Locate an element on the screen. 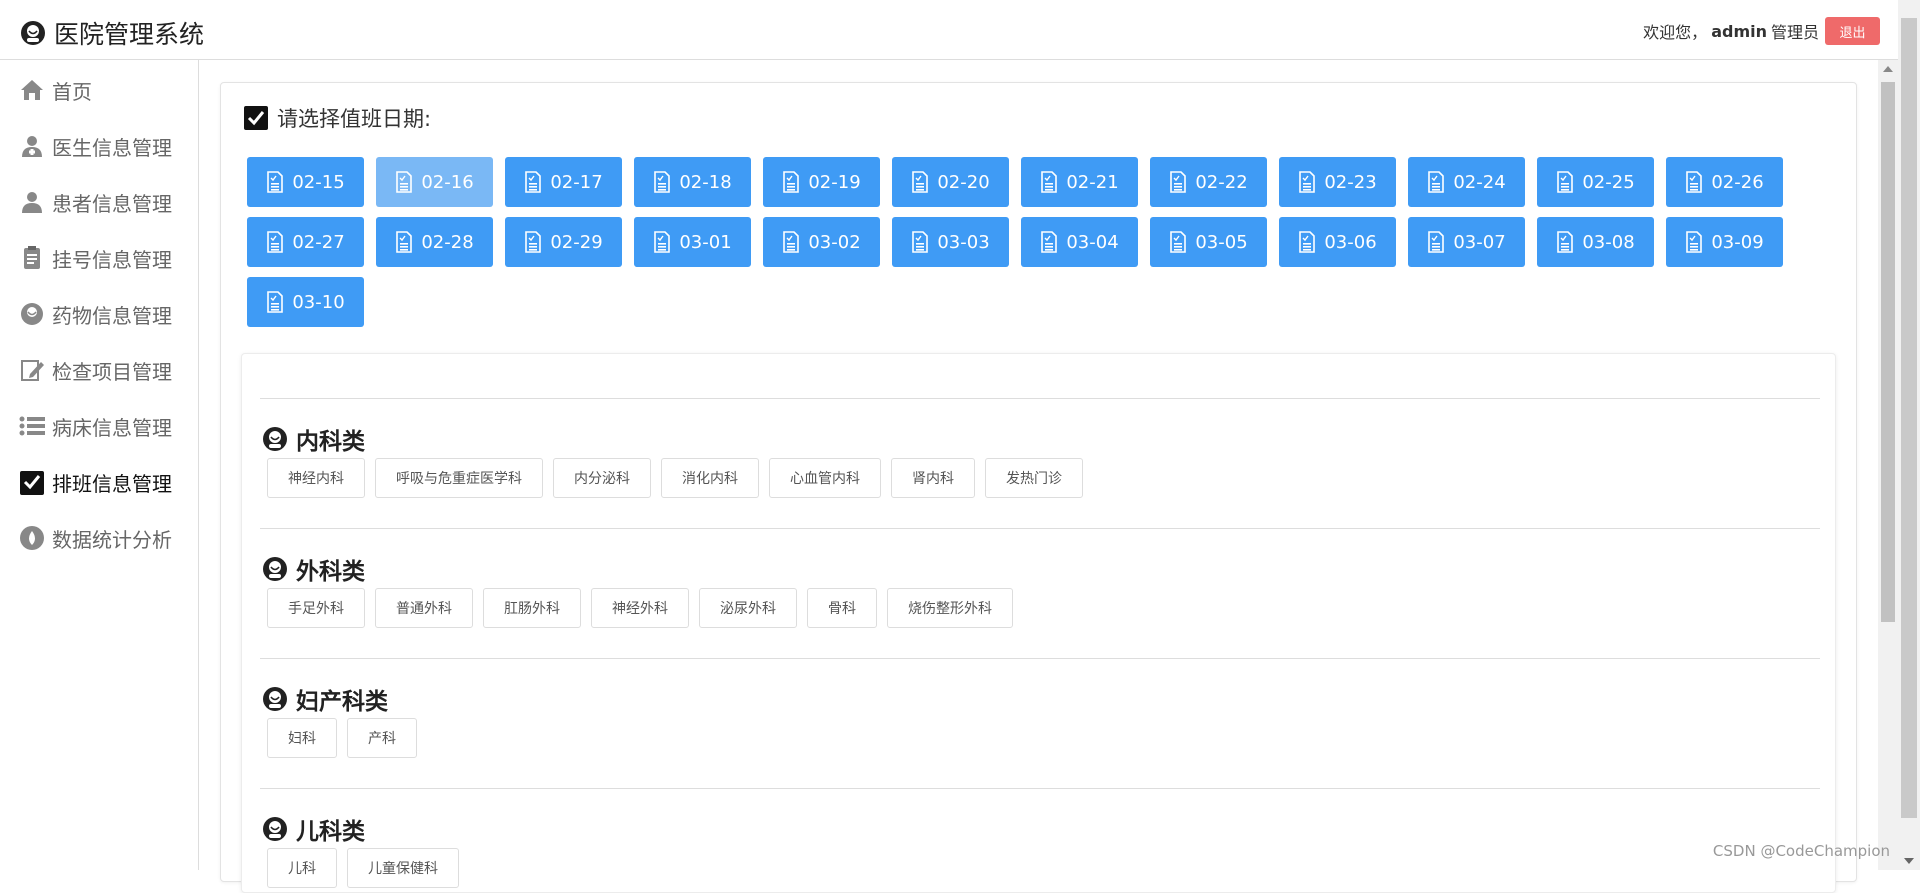 The image size is (1920, 893). department-tag: 泌尿外科 is located at coordinates (748, 608).